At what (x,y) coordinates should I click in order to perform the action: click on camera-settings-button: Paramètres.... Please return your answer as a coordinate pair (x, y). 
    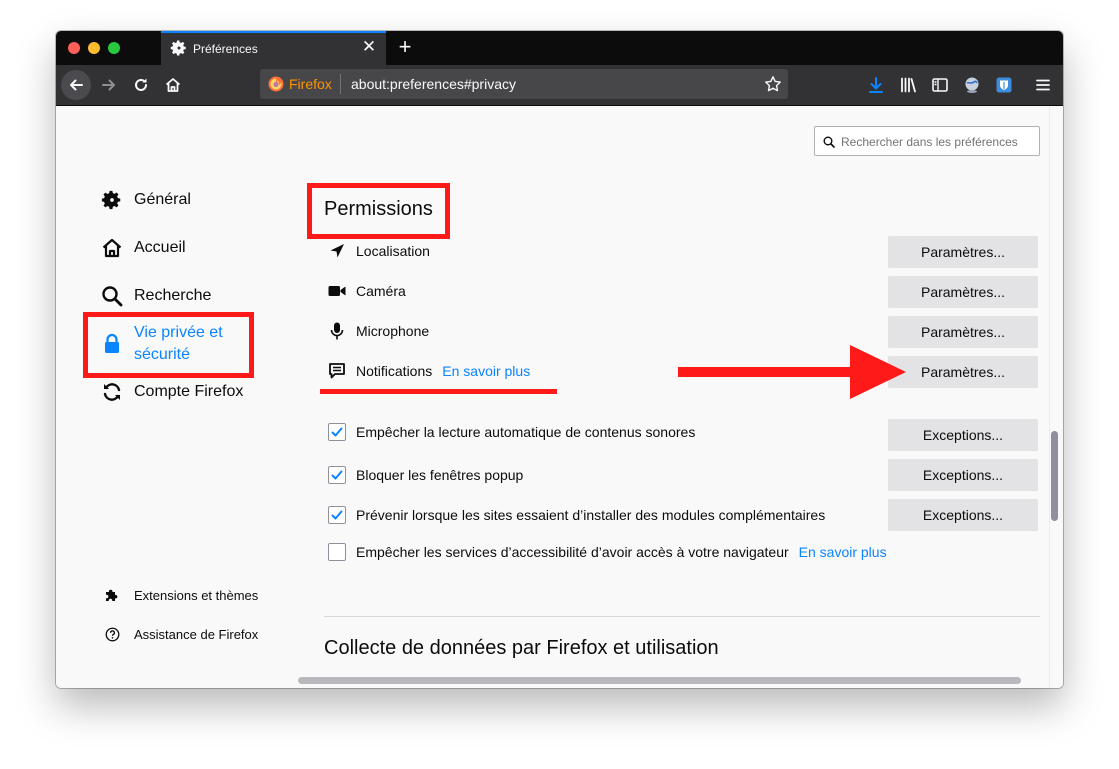
    Looking at the image, I should click on (963, 292).